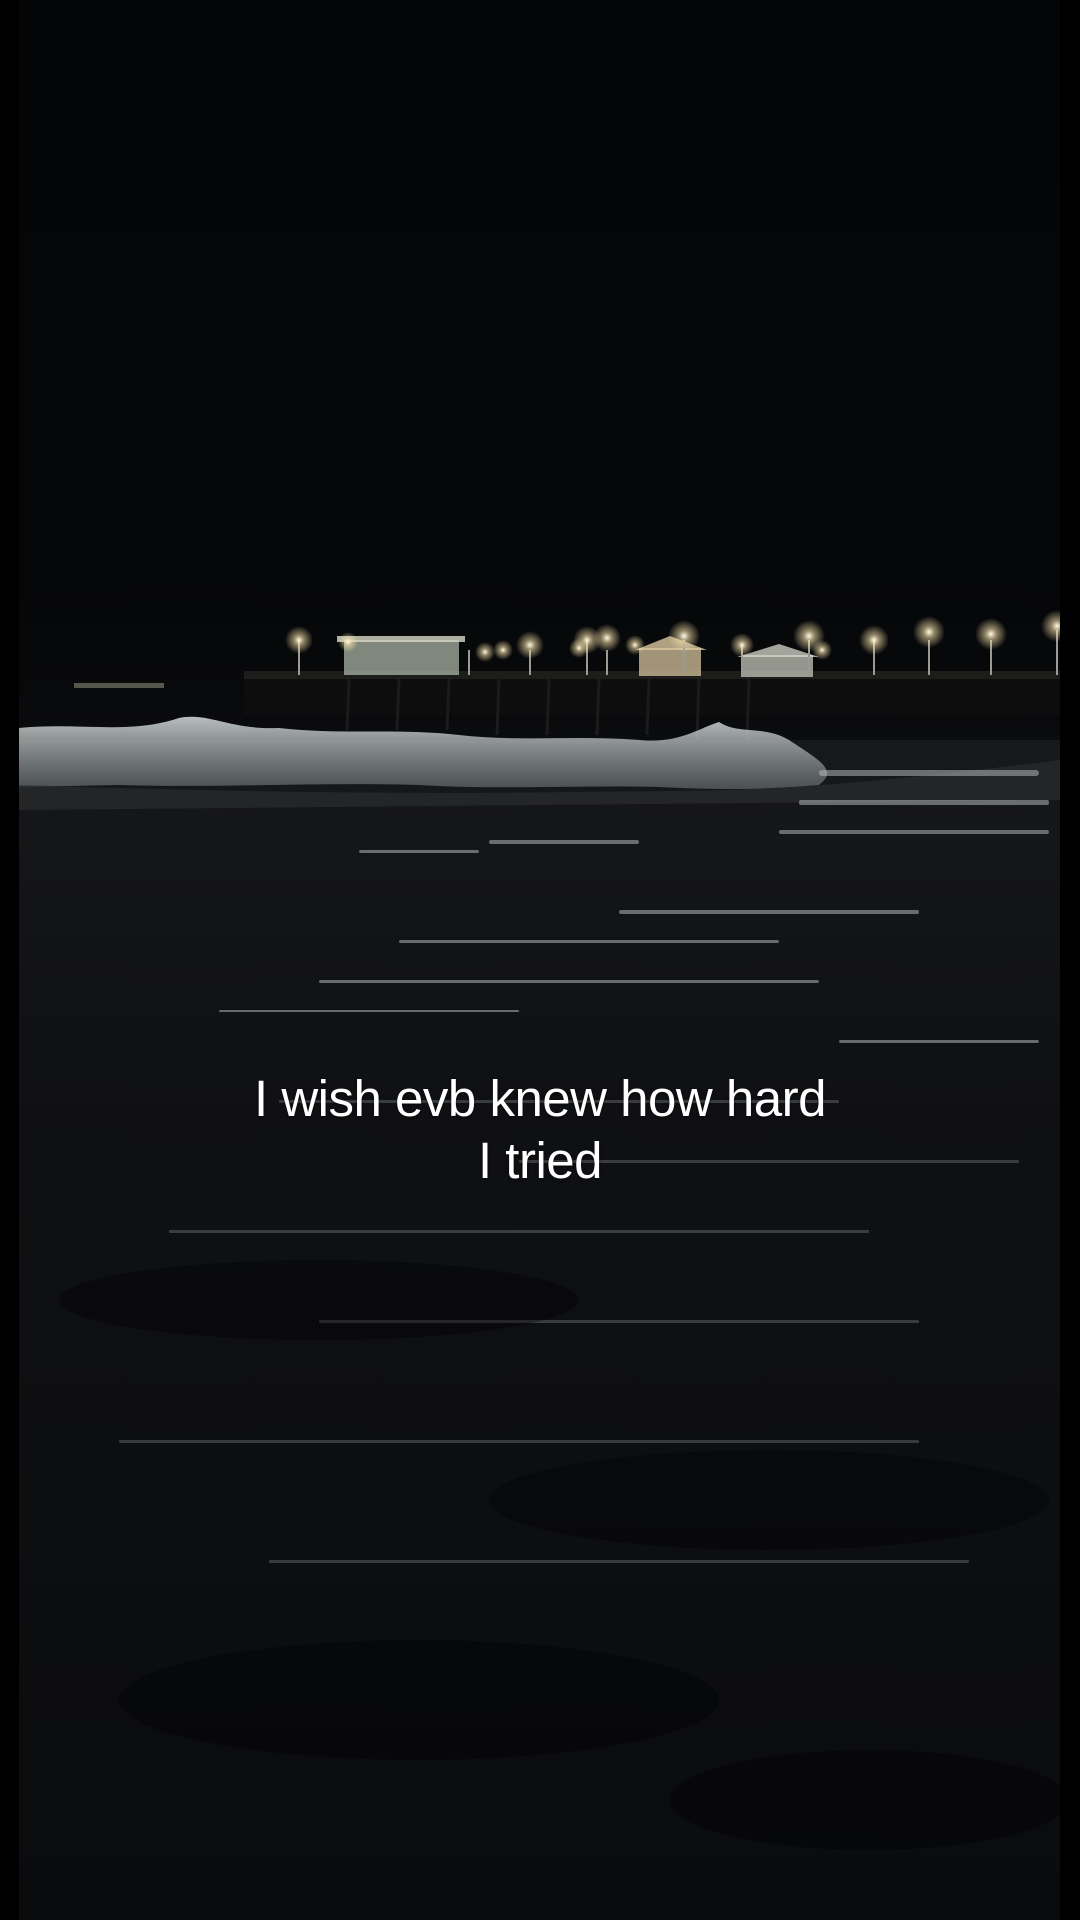 The width and height of the screenshot is (1080, 1920). What do you see at coordinates (423, 753) in the screenshot?
I see `wave-foam` at bounding box center [423, 753].